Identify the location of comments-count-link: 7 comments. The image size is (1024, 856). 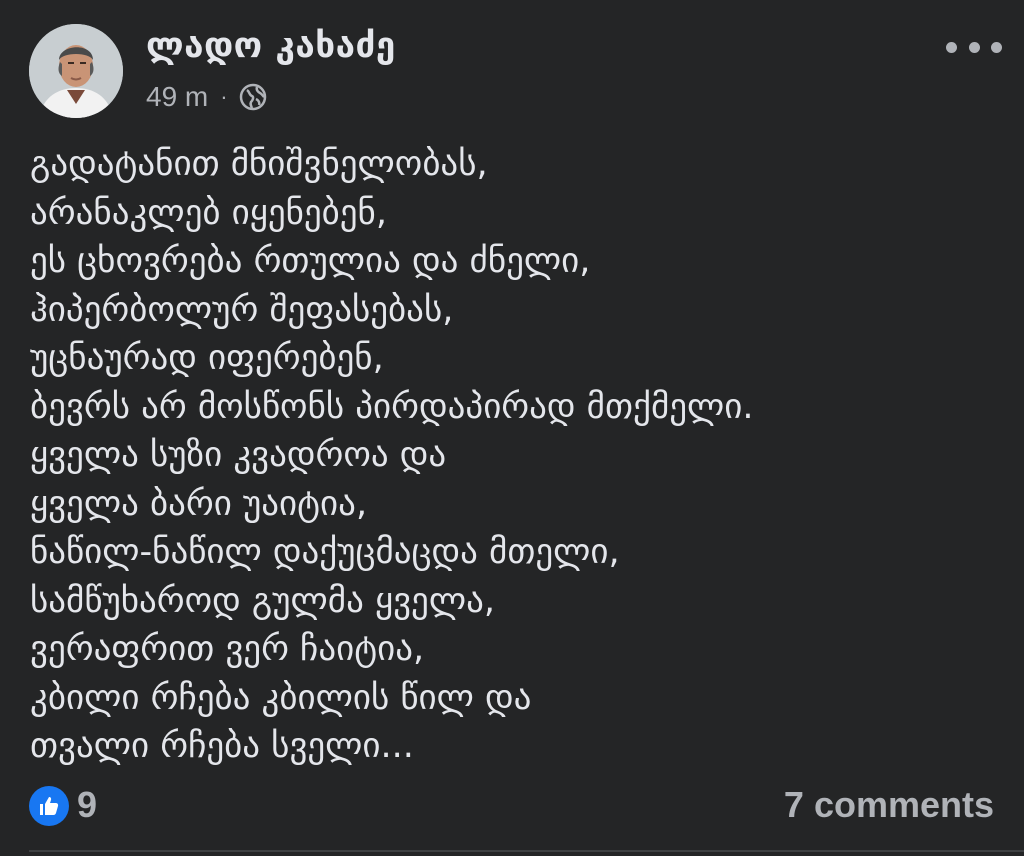
(889, 805).